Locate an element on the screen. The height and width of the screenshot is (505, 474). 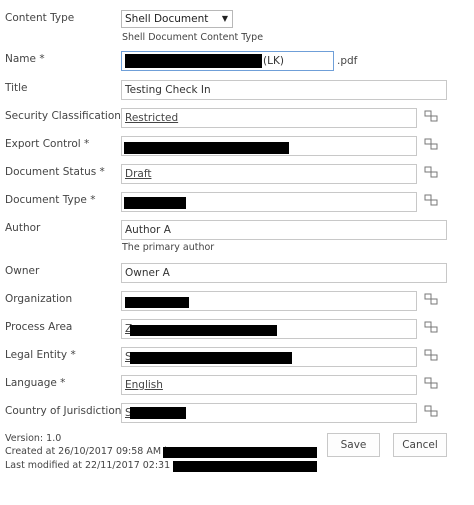
document-status-input: Draft is located at coordinates (269, 174).